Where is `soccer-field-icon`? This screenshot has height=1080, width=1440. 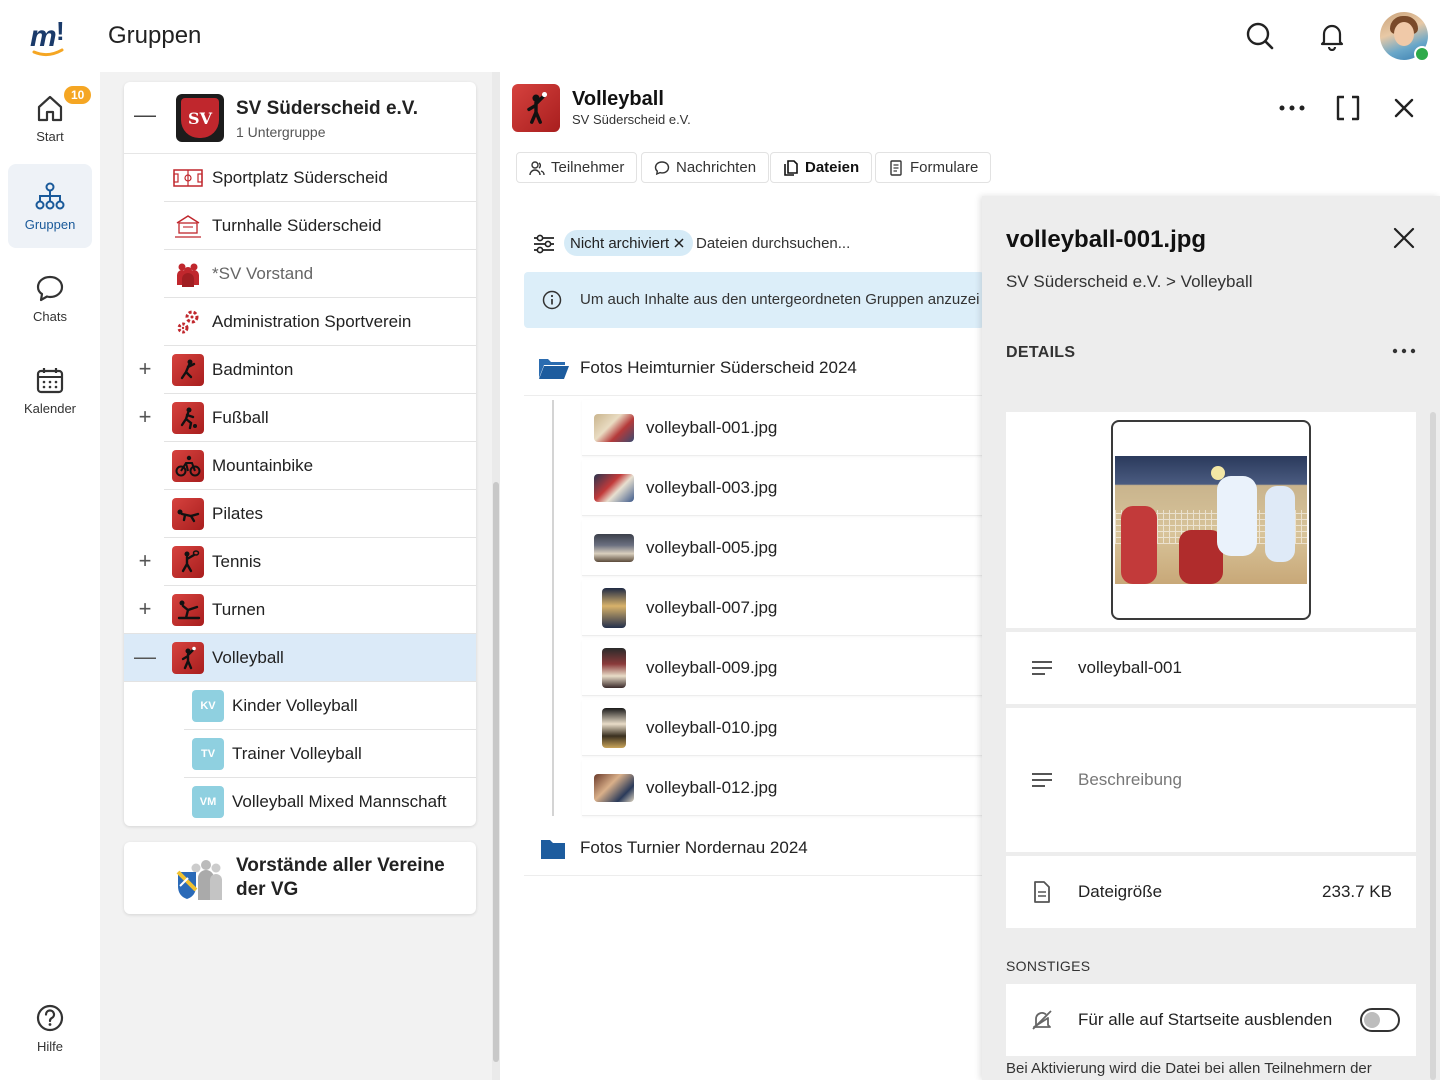 soccer-field-icon is located at coordinates (188, 178).